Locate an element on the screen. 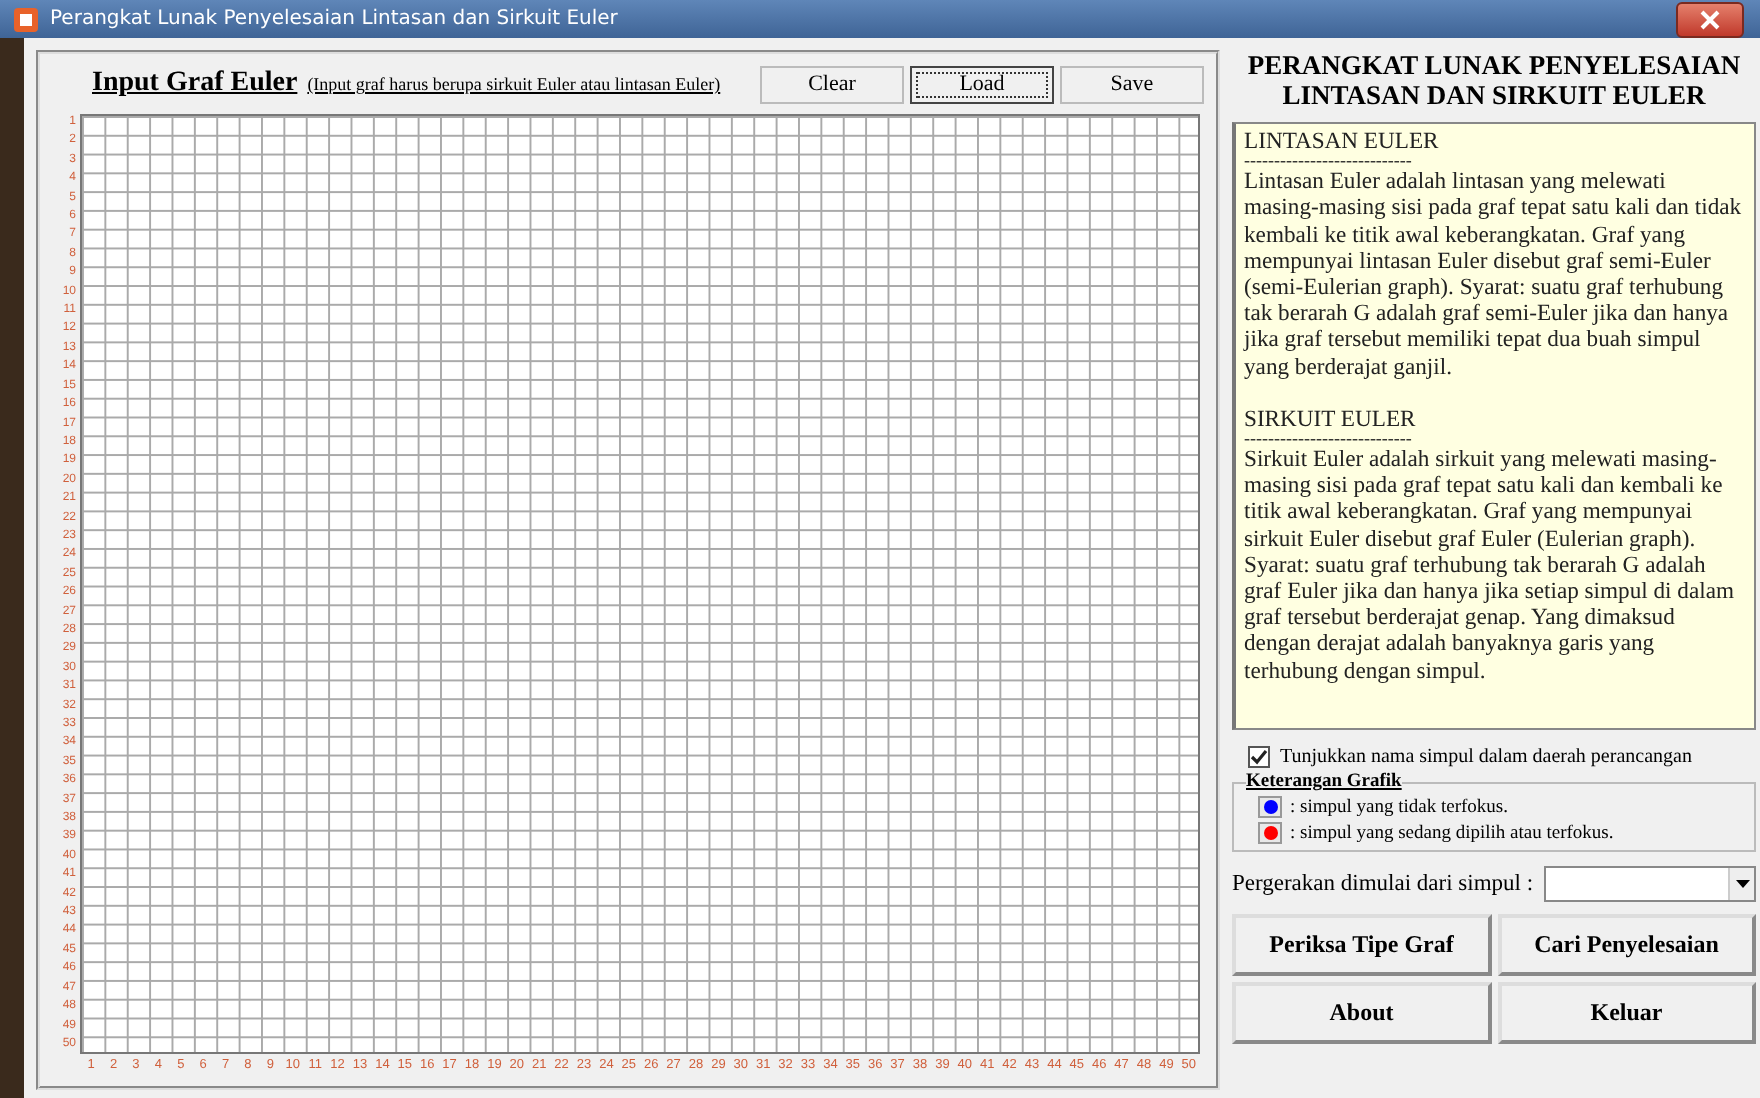  toolbar-button: Save is located at coordinates (1132, 84).